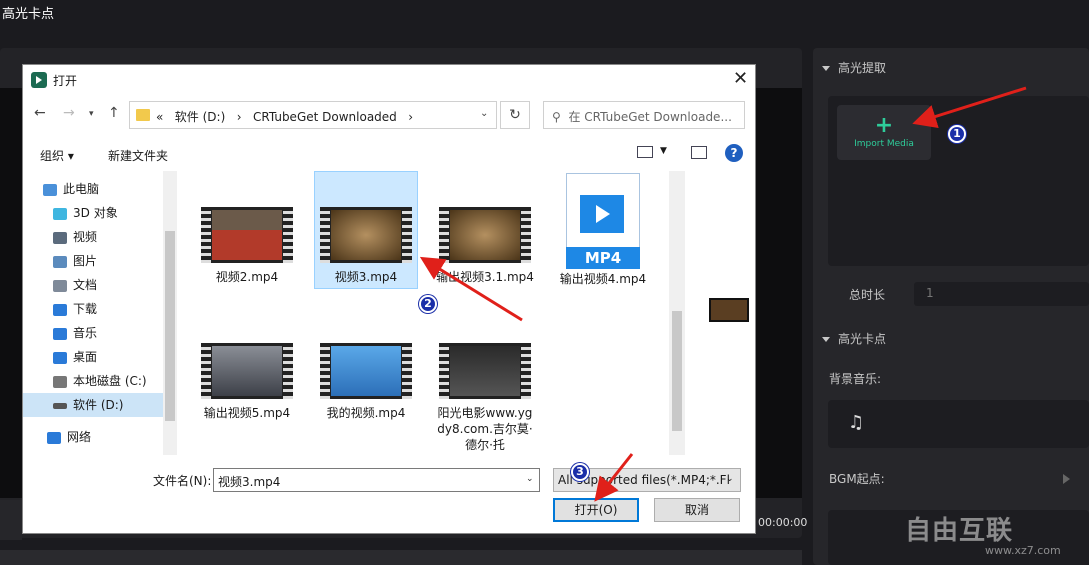 This screenshot has height=565, width=1089. Describe the element at coordinates (60, 261) in the screenshot. I see `pictures-icon` at that location.